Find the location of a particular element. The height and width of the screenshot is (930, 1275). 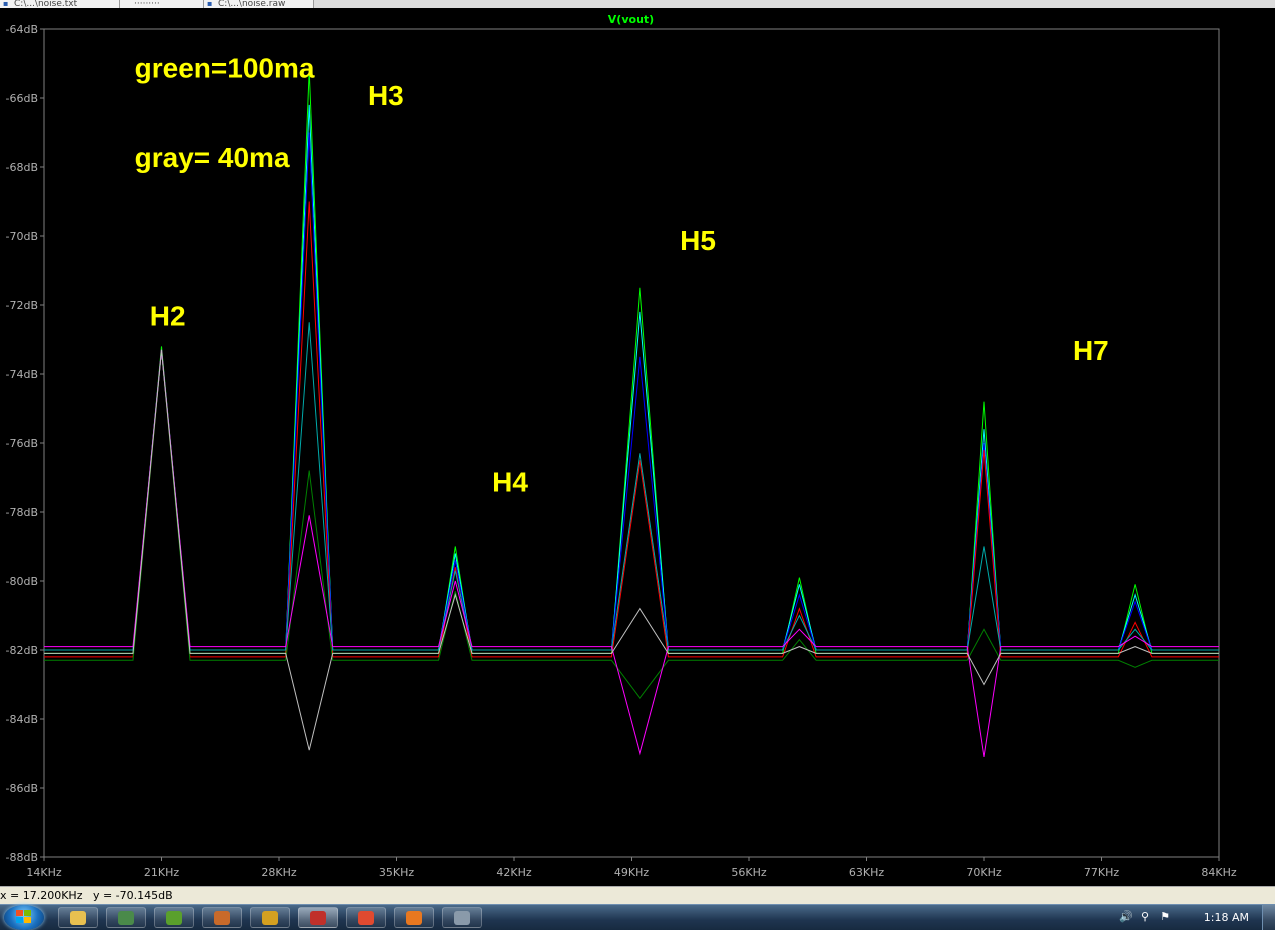

explorer-icon is located at coordinates (78, 918).